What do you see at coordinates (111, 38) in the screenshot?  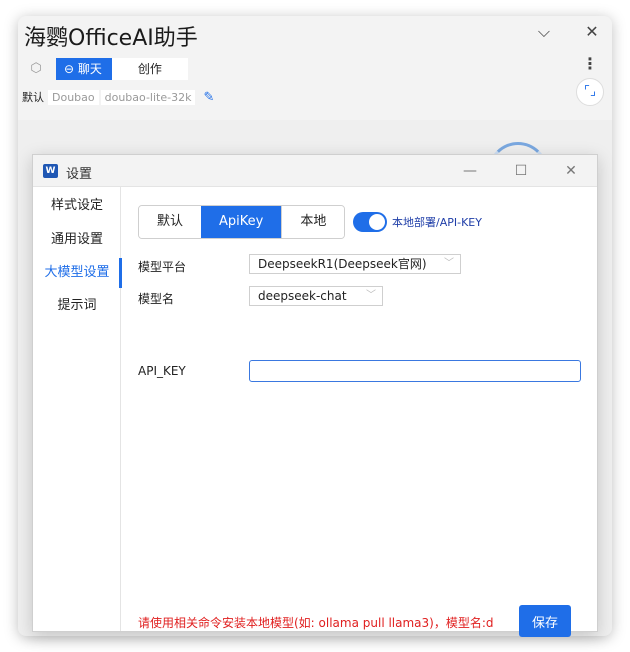 I see `app-title: 海鹦OfficeAI助手` at bounding box center [111, 38].